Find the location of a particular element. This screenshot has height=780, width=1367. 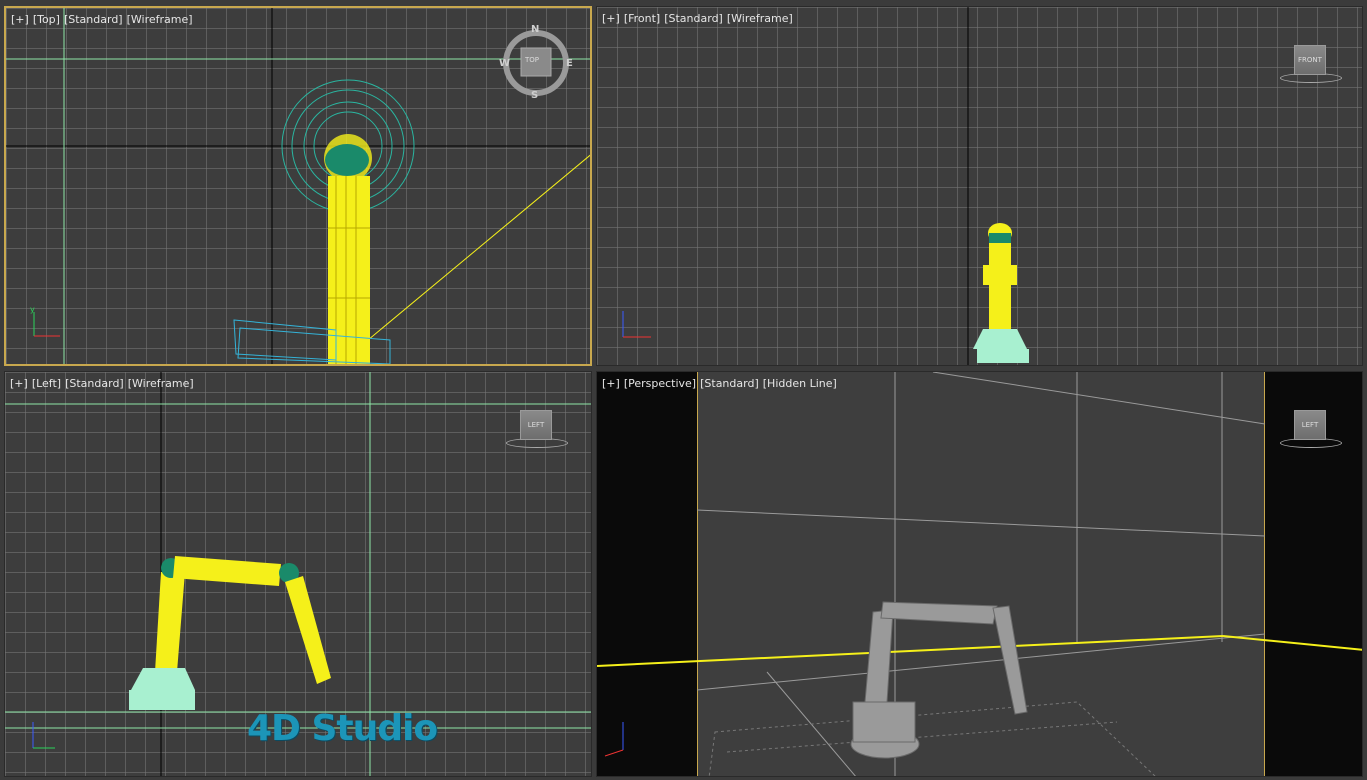

viewport-front-label: [+] [Front] [Standard] [Wireframe] is located at coordinates (699, 18).